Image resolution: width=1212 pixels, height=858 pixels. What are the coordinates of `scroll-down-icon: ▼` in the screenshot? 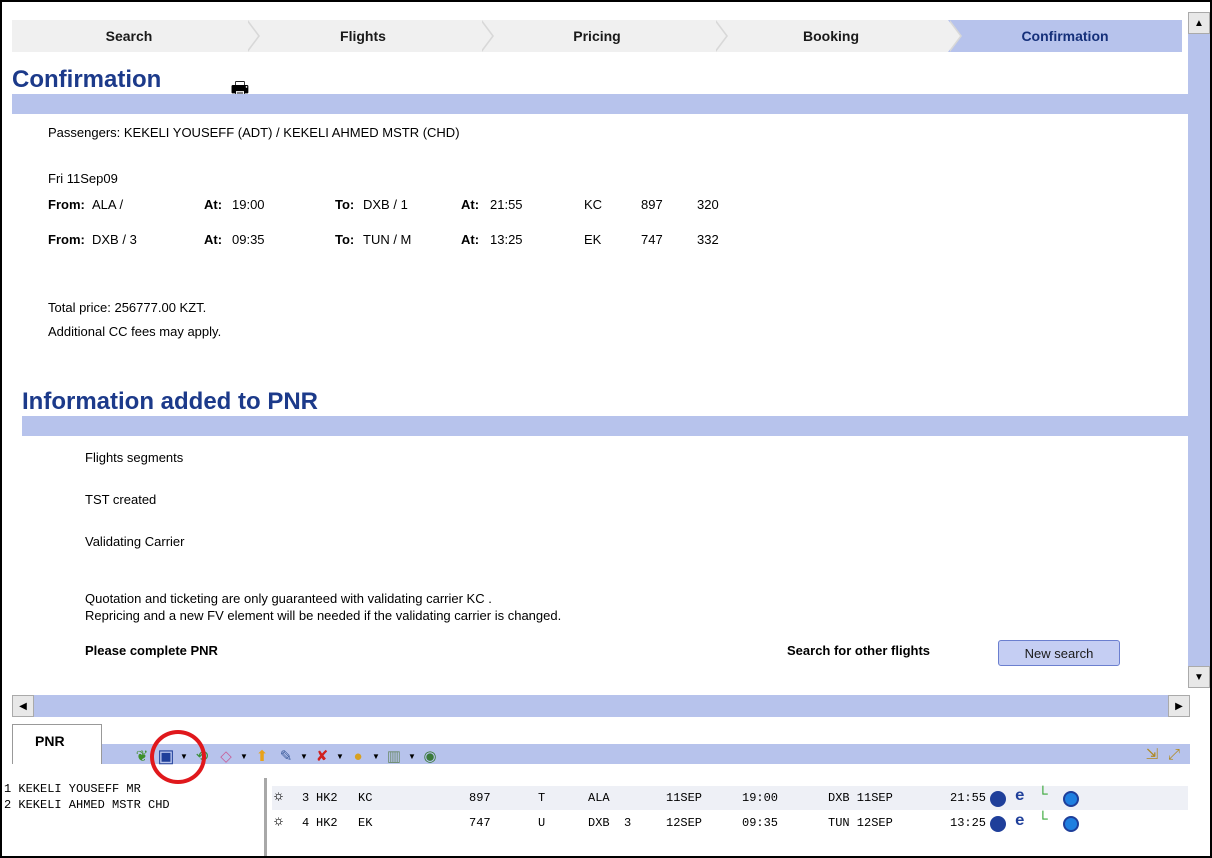 It's located at (1199, 677).